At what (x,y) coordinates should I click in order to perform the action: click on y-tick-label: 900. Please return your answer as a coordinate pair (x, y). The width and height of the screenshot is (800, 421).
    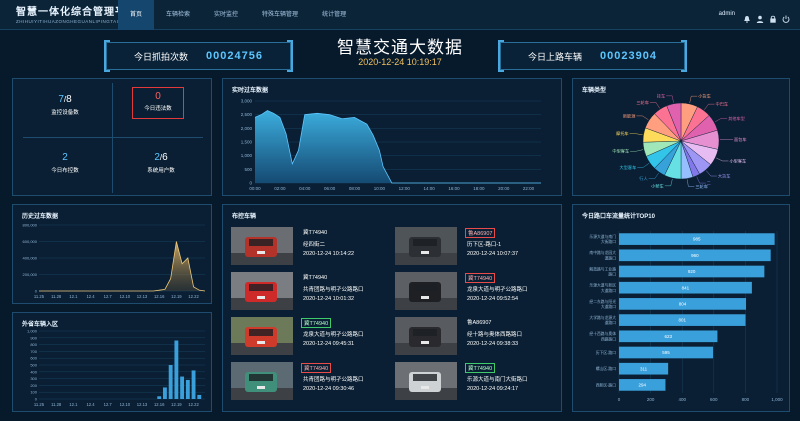
    Looking at the image, I should click on (33, 337).